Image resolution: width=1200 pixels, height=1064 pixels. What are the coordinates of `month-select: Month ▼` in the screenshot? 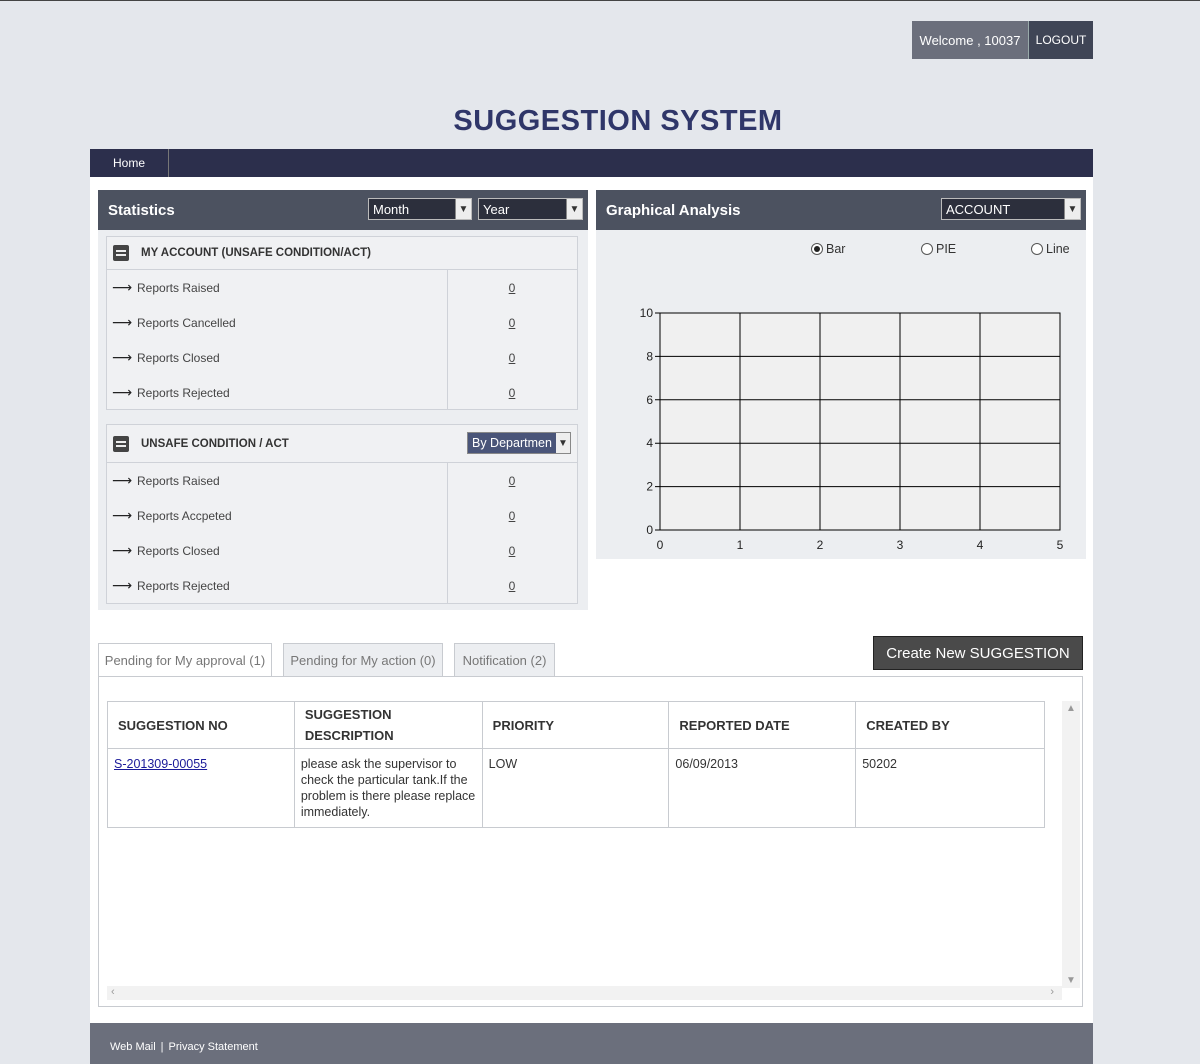 It's located at (420, 209).